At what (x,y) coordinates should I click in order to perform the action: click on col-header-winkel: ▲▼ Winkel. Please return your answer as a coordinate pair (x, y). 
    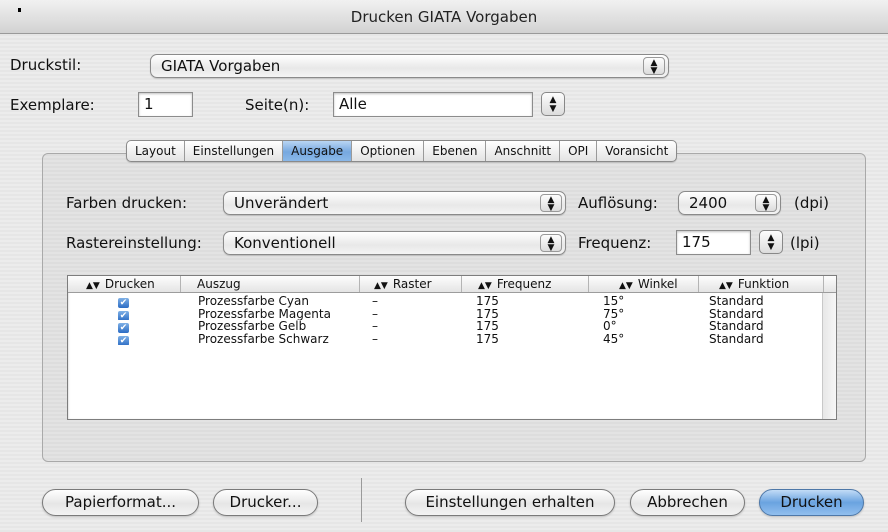
    Looking at the image, I should click on (644, 284).